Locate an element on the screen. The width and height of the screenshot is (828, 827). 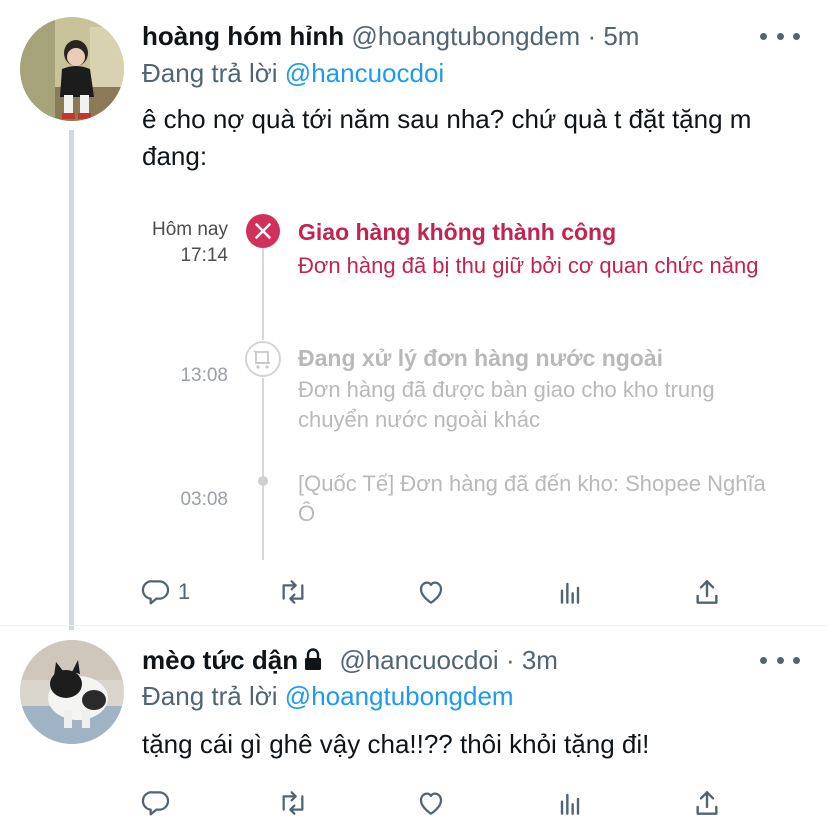
event-time: 17:14 is located at coordinates (204, 255).